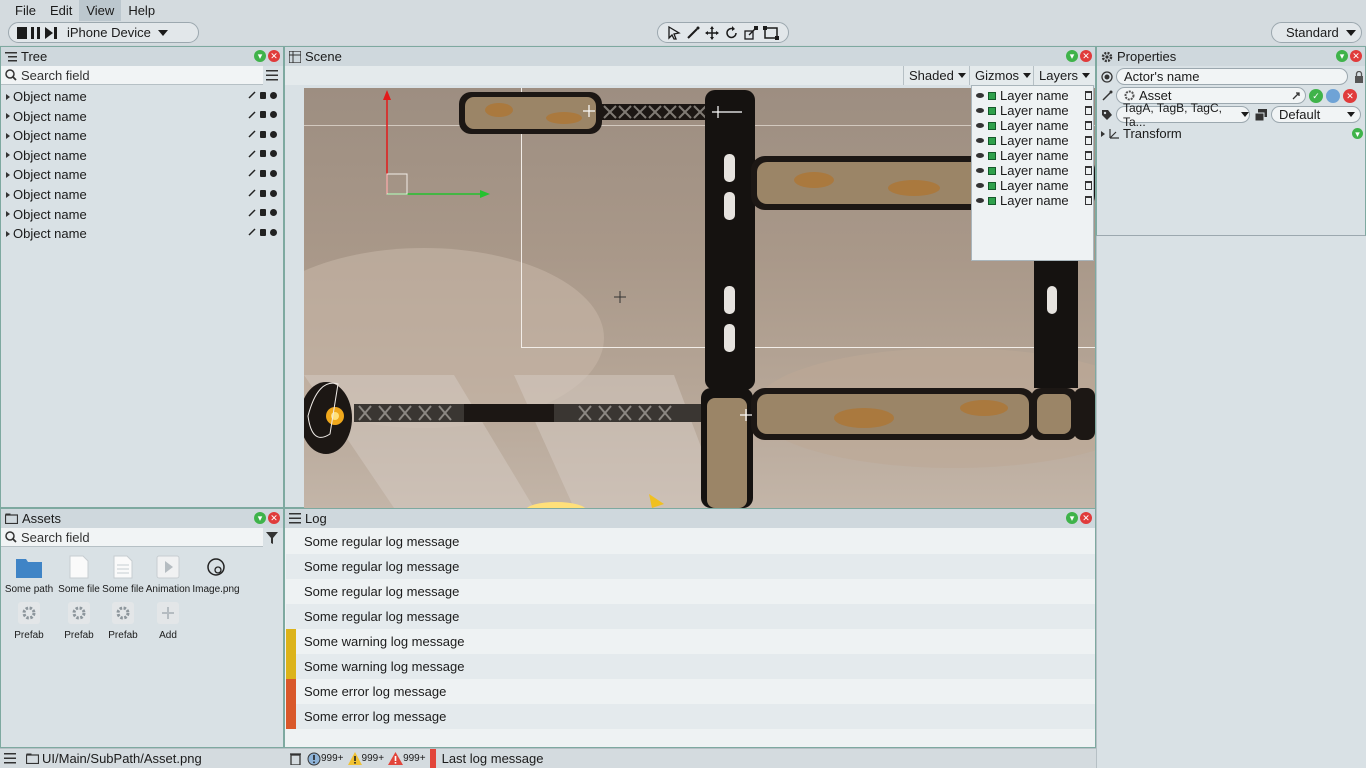 The width and height of the screenshot is (1366, 768). I want to click on tree-search-input: Search field, so click(132, 75).